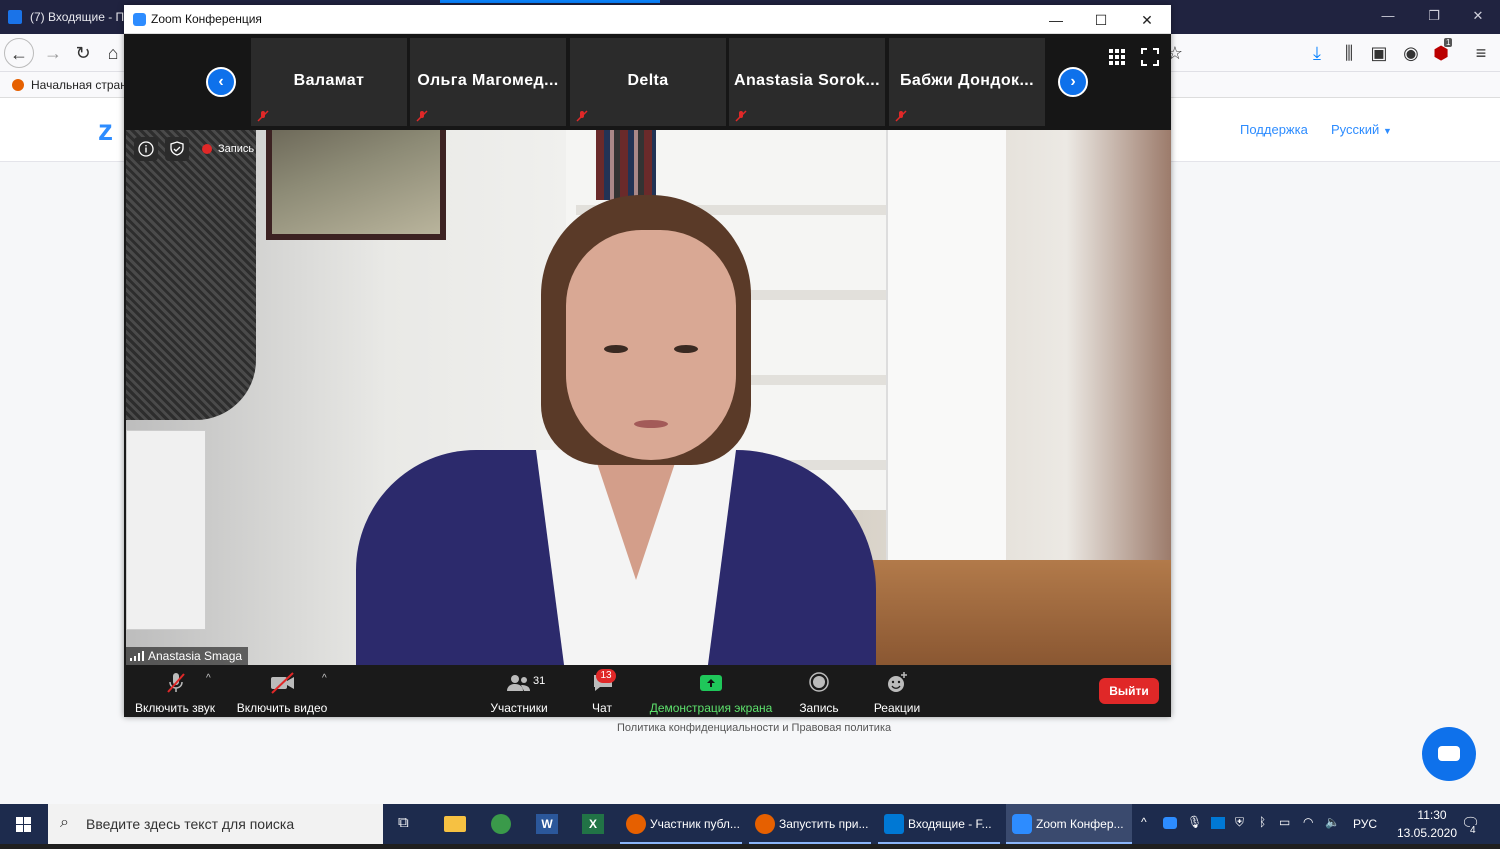 The width and height of the screenshot is (1500, 849). What do you see at coordinates (1218, 823) in the screenshot?
I see `outlook-tray-icon` at bounding box center [1218, 823].